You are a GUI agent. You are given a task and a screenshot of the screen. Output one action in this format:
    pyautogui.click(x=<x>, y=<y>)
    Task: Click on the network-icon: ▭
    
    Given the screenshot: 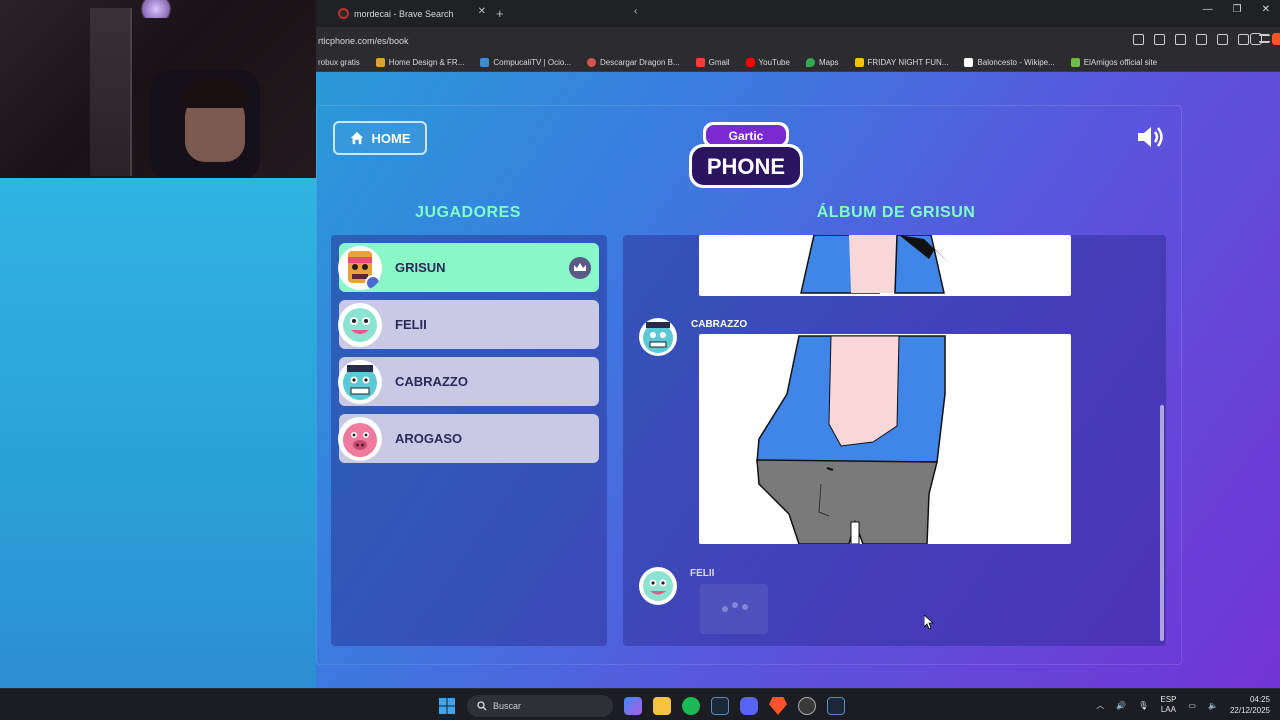 What is the action you would take?
    pyautogui.click(x=1192, y=705)
    